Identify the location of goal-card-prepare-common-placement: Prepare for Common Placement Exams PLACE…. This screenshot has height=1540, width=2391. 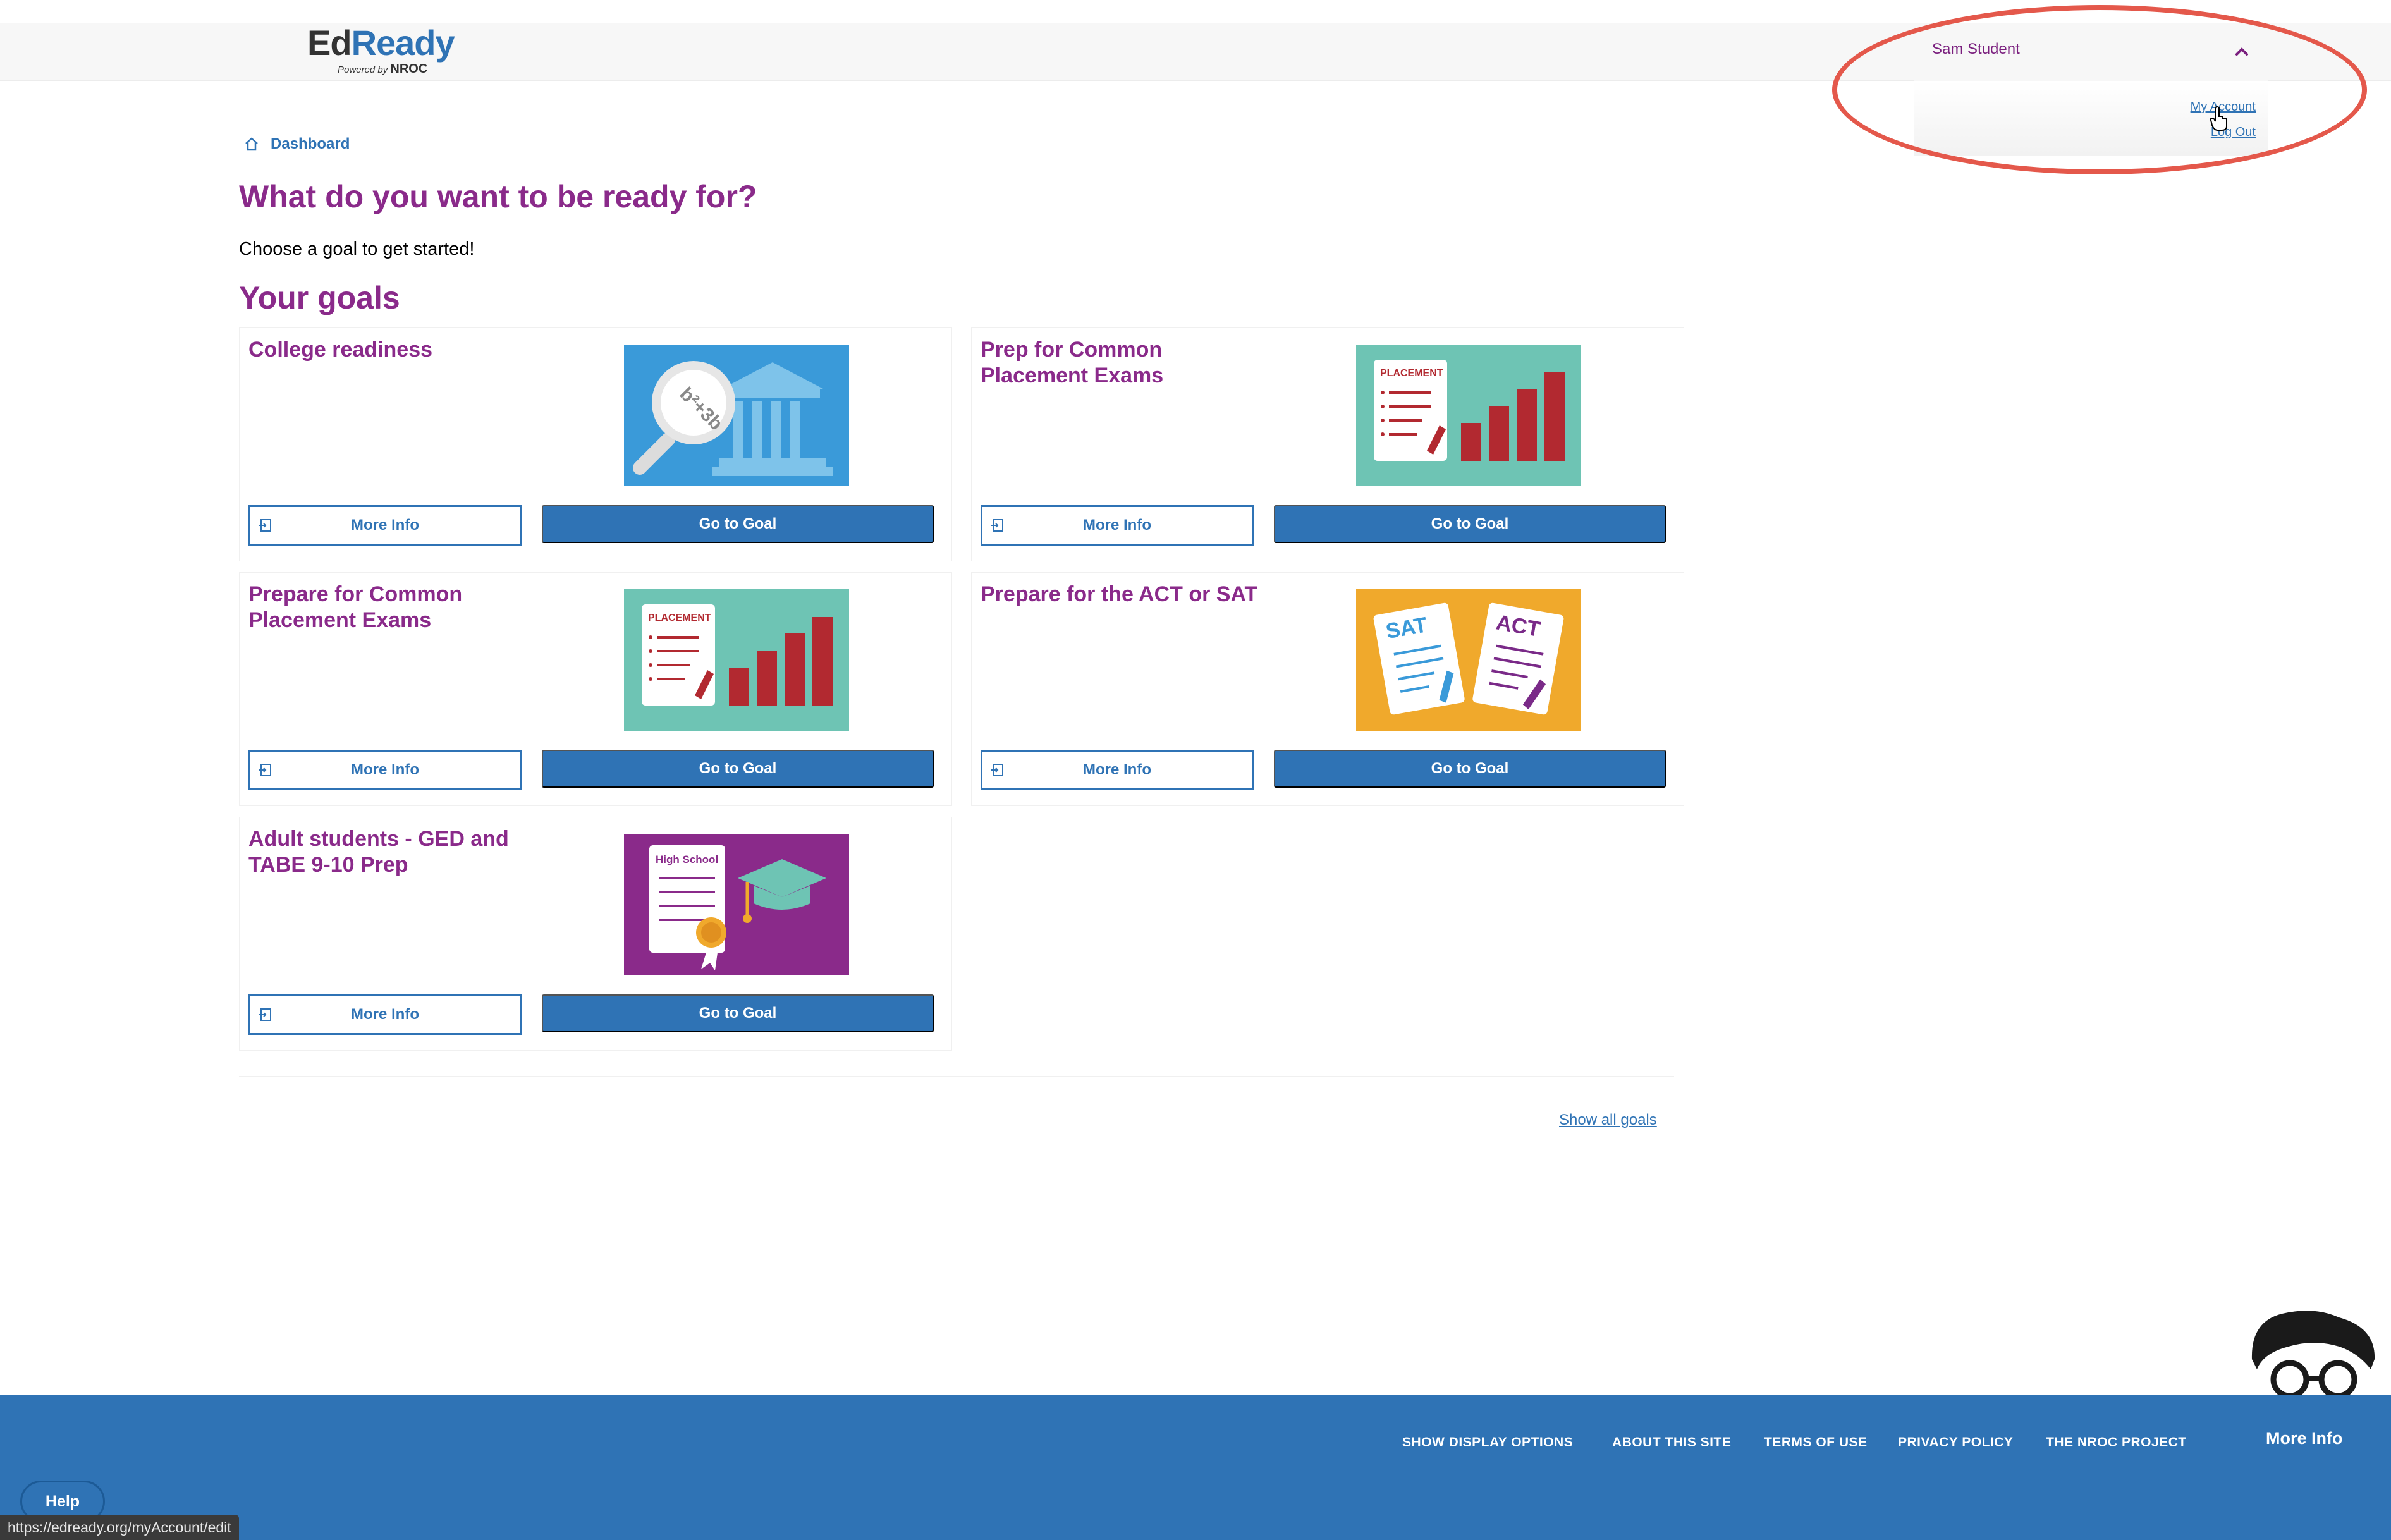
(596, 689).